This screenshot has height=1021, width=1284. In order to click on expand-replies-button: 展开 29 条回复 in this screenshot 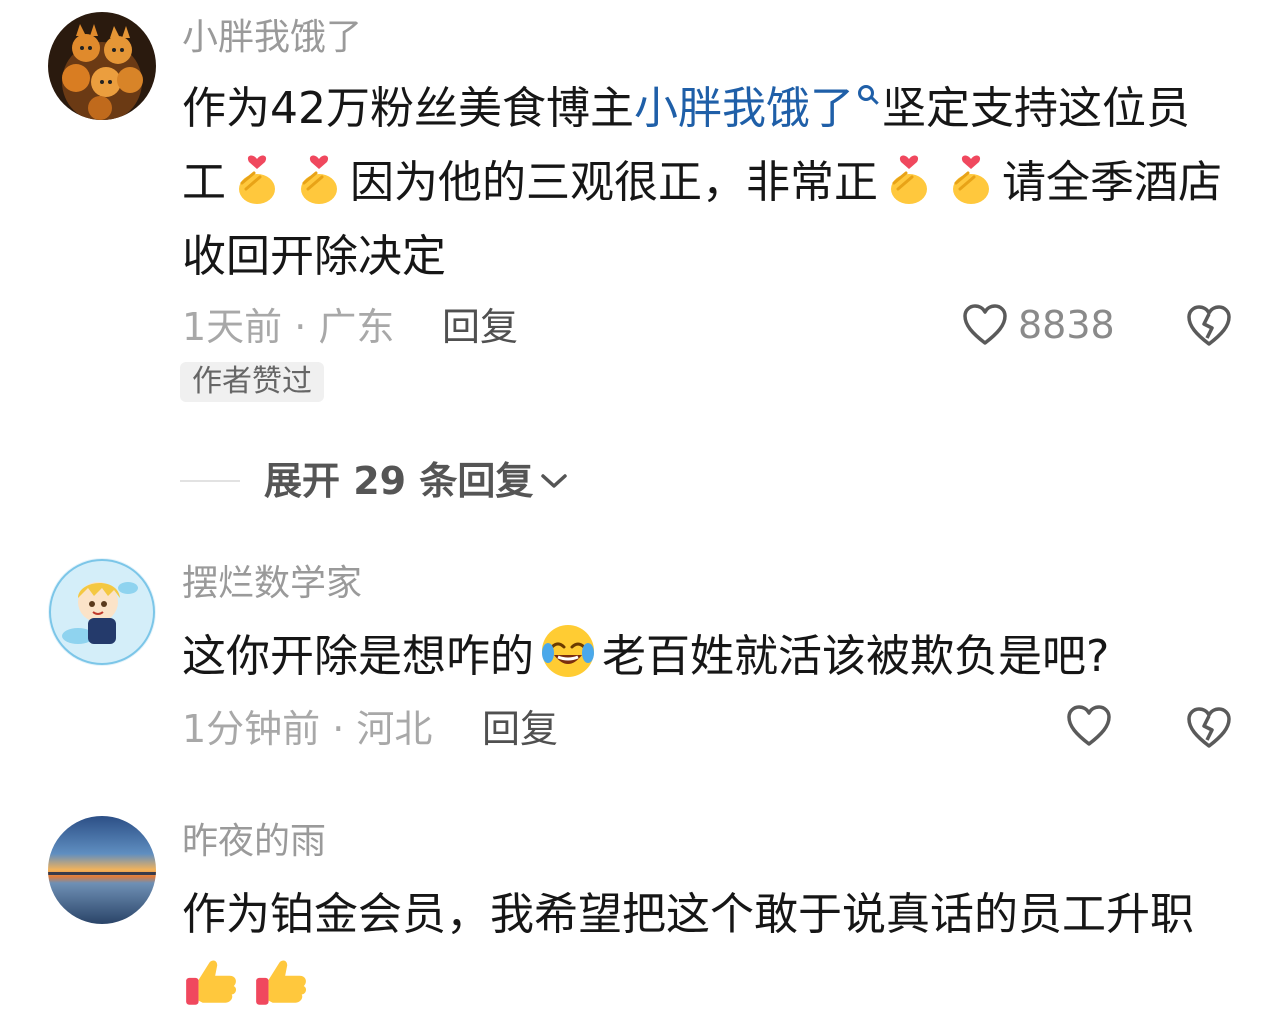, I will do `click(374, 481)`.